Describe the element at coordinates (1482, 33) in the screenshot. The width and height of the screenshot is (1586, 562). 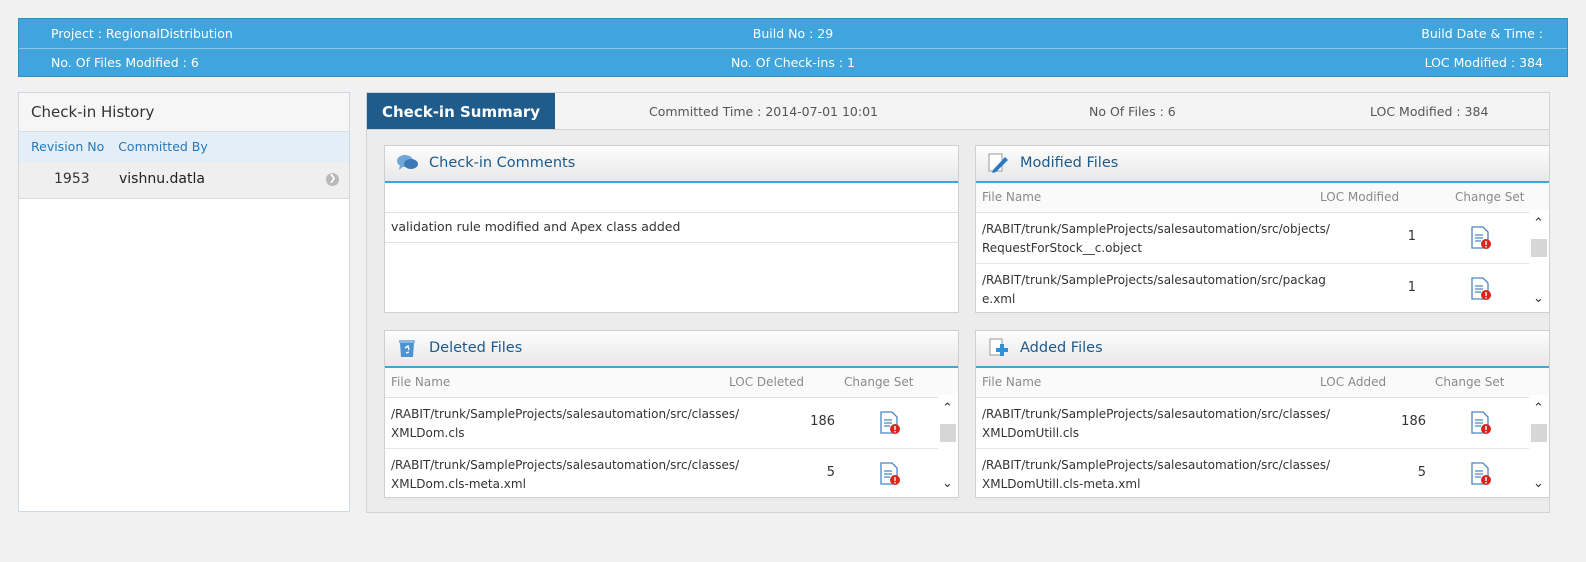
I see `build-date-label: Build Date & Time :` at that location.